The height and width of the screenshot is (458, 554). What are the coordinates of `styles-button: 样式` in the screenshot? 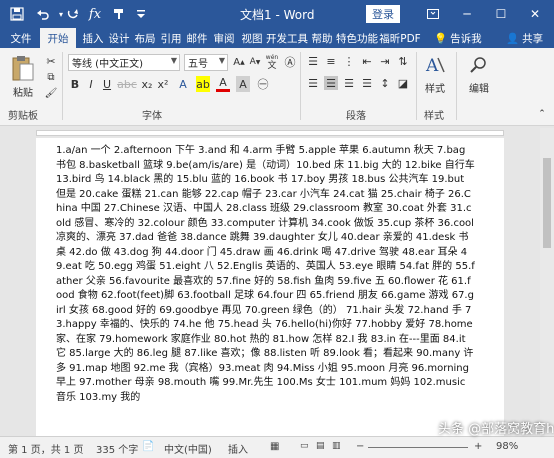 It's located at (435, 87).